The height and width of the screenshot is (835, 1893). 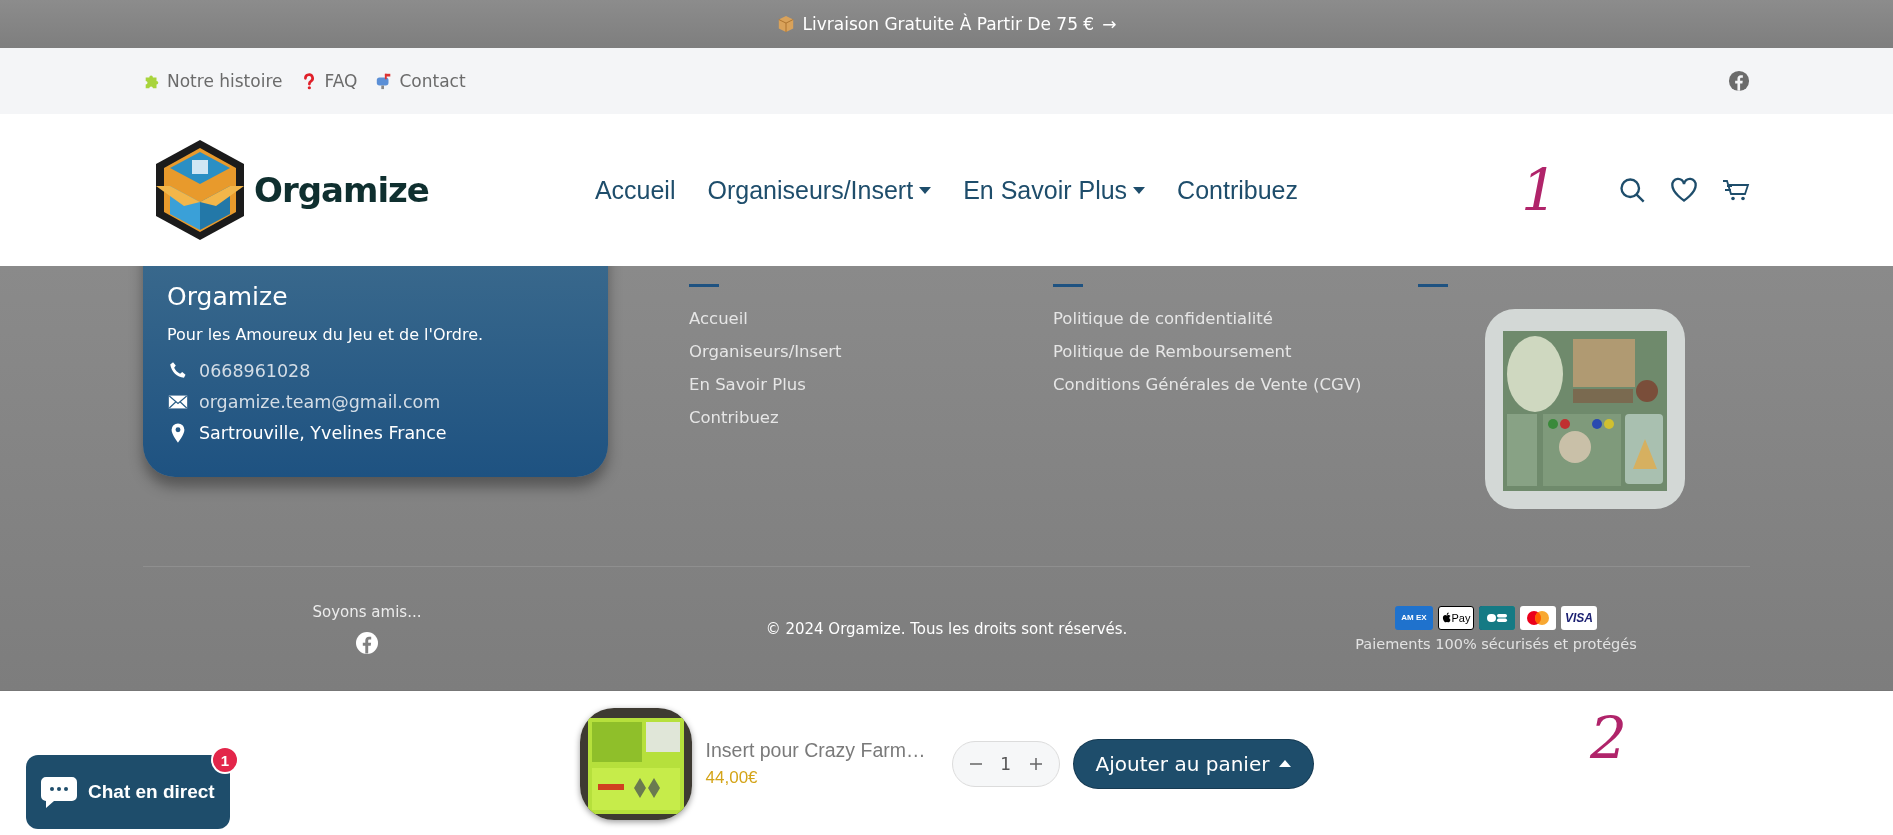 I want to click on nav-link: Contribuez, so click(x=1237, y=190).